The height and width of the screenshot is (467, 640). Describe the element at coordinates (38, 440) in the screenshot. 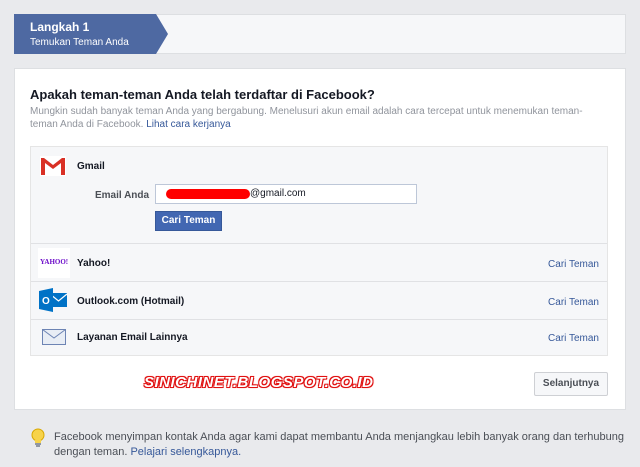

I see `lightbulb-icon` at that location.